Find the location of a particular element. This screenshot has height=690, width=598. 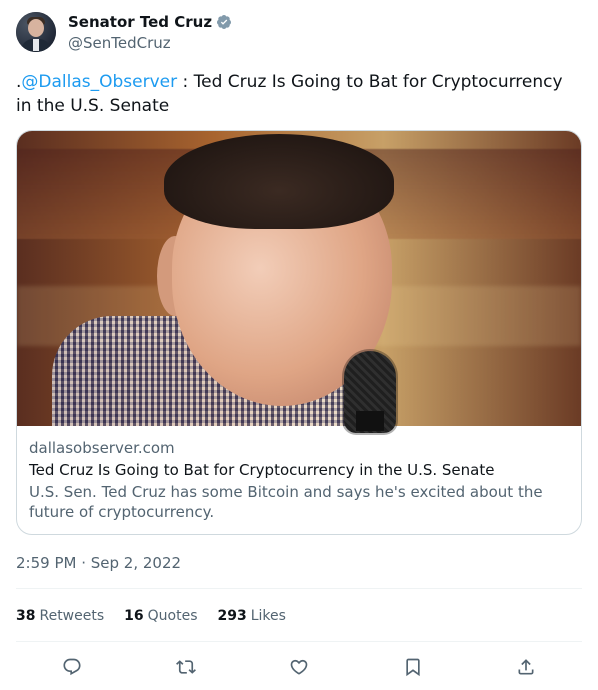

likes-stat: 293 Likes is located at coordinates (252, 616).